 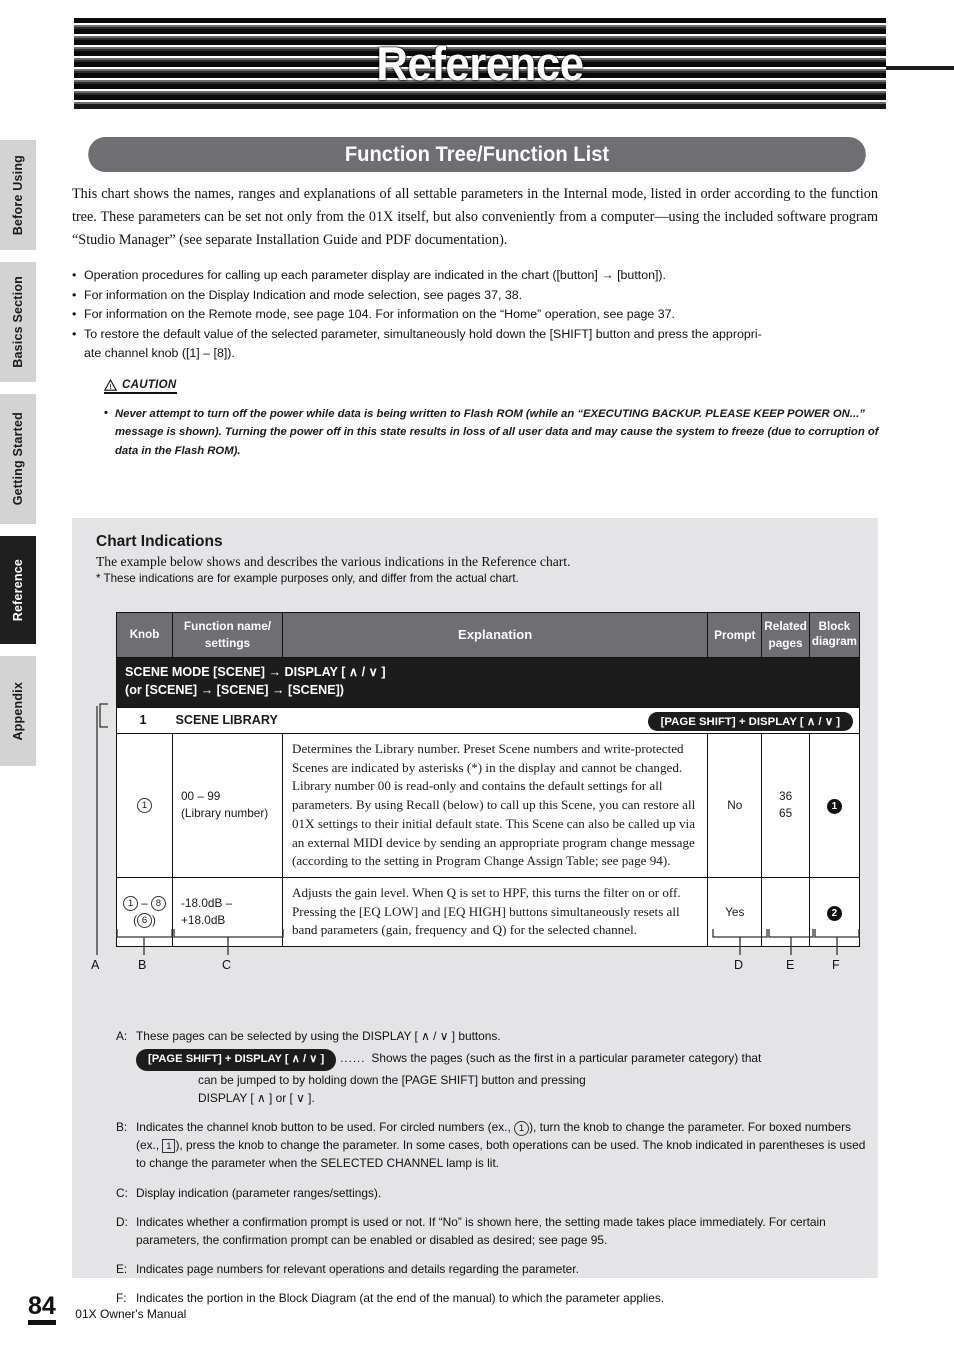 What do you see at coordinates (110, 385) in the screenshot?
I see `warning-triangle-icon` at bounding box center [110, 385].